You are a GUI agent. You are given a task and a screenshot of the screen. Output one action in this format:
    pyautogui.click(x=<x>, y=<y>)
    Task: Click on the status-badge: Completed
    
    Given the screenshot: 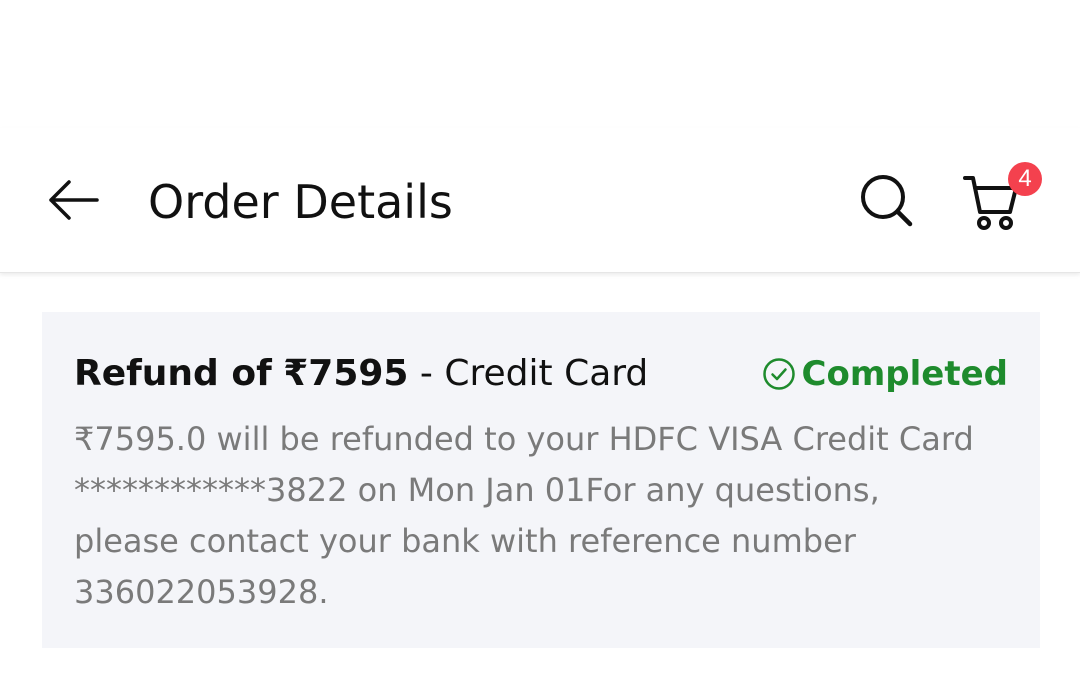 What is the action you would take?
    pyautogui.click(x=885, y=374)
    